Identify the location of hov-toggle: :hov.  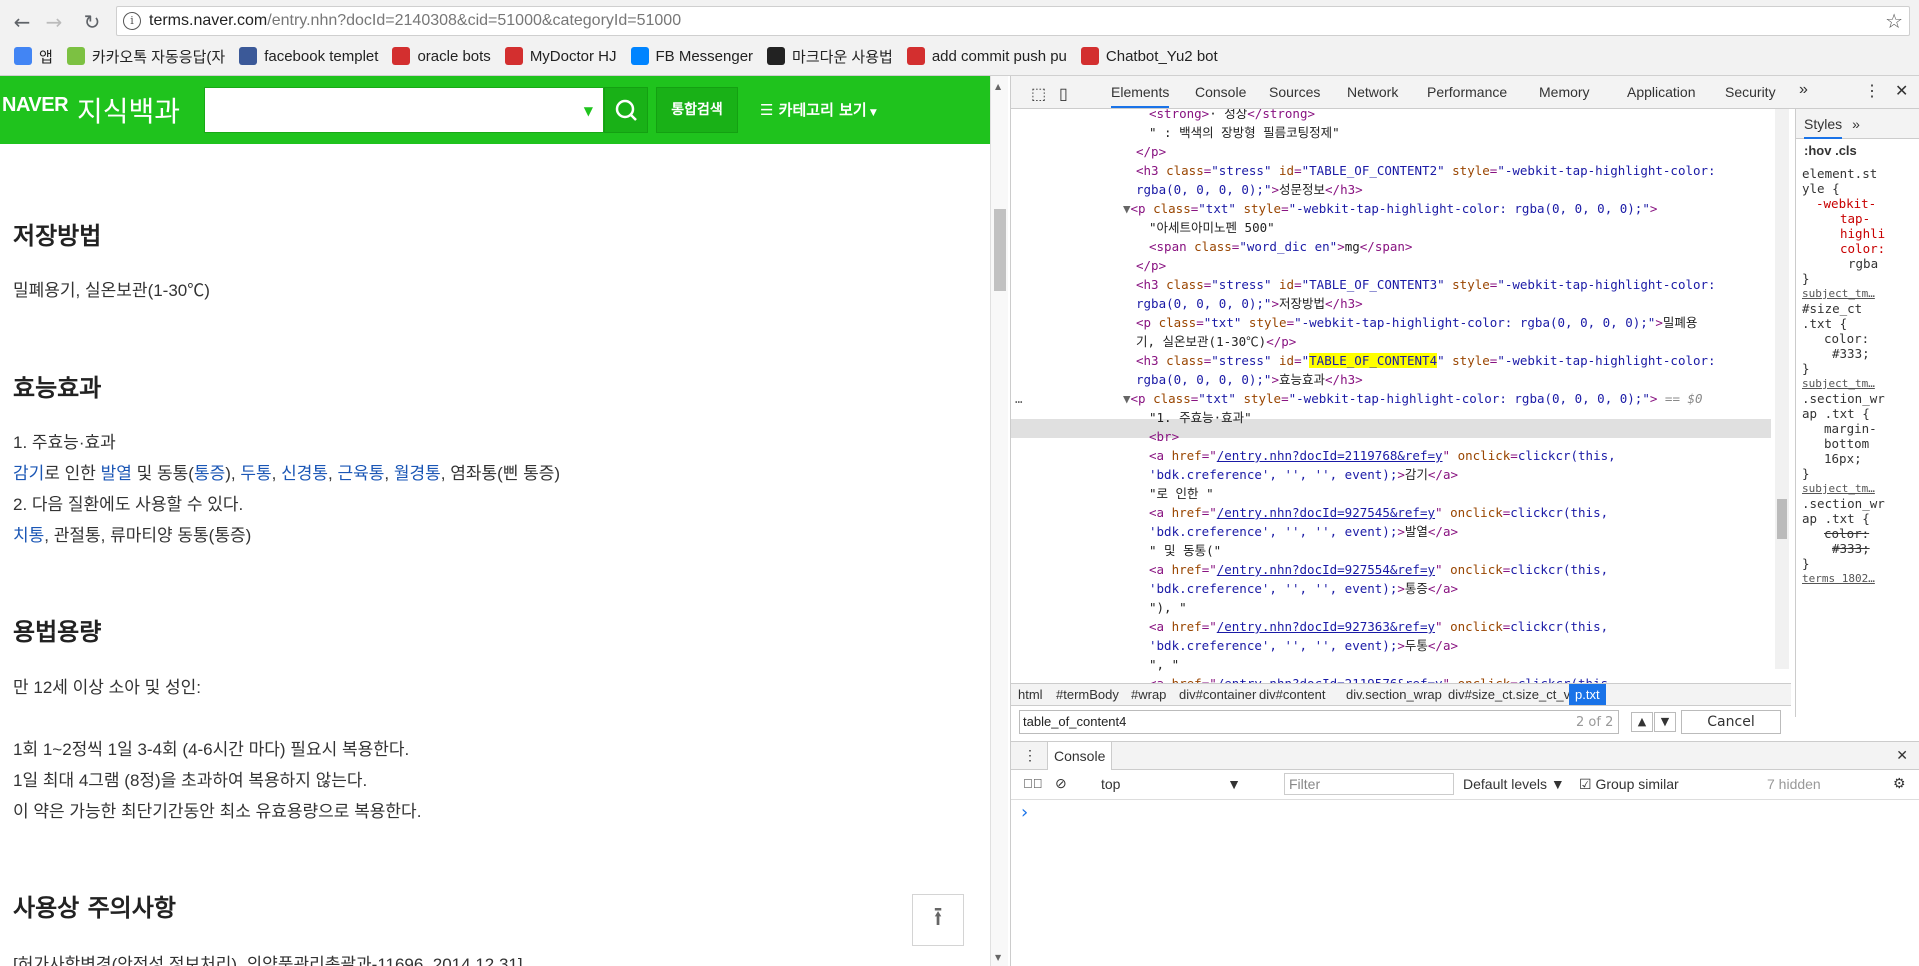
(1817, 150).